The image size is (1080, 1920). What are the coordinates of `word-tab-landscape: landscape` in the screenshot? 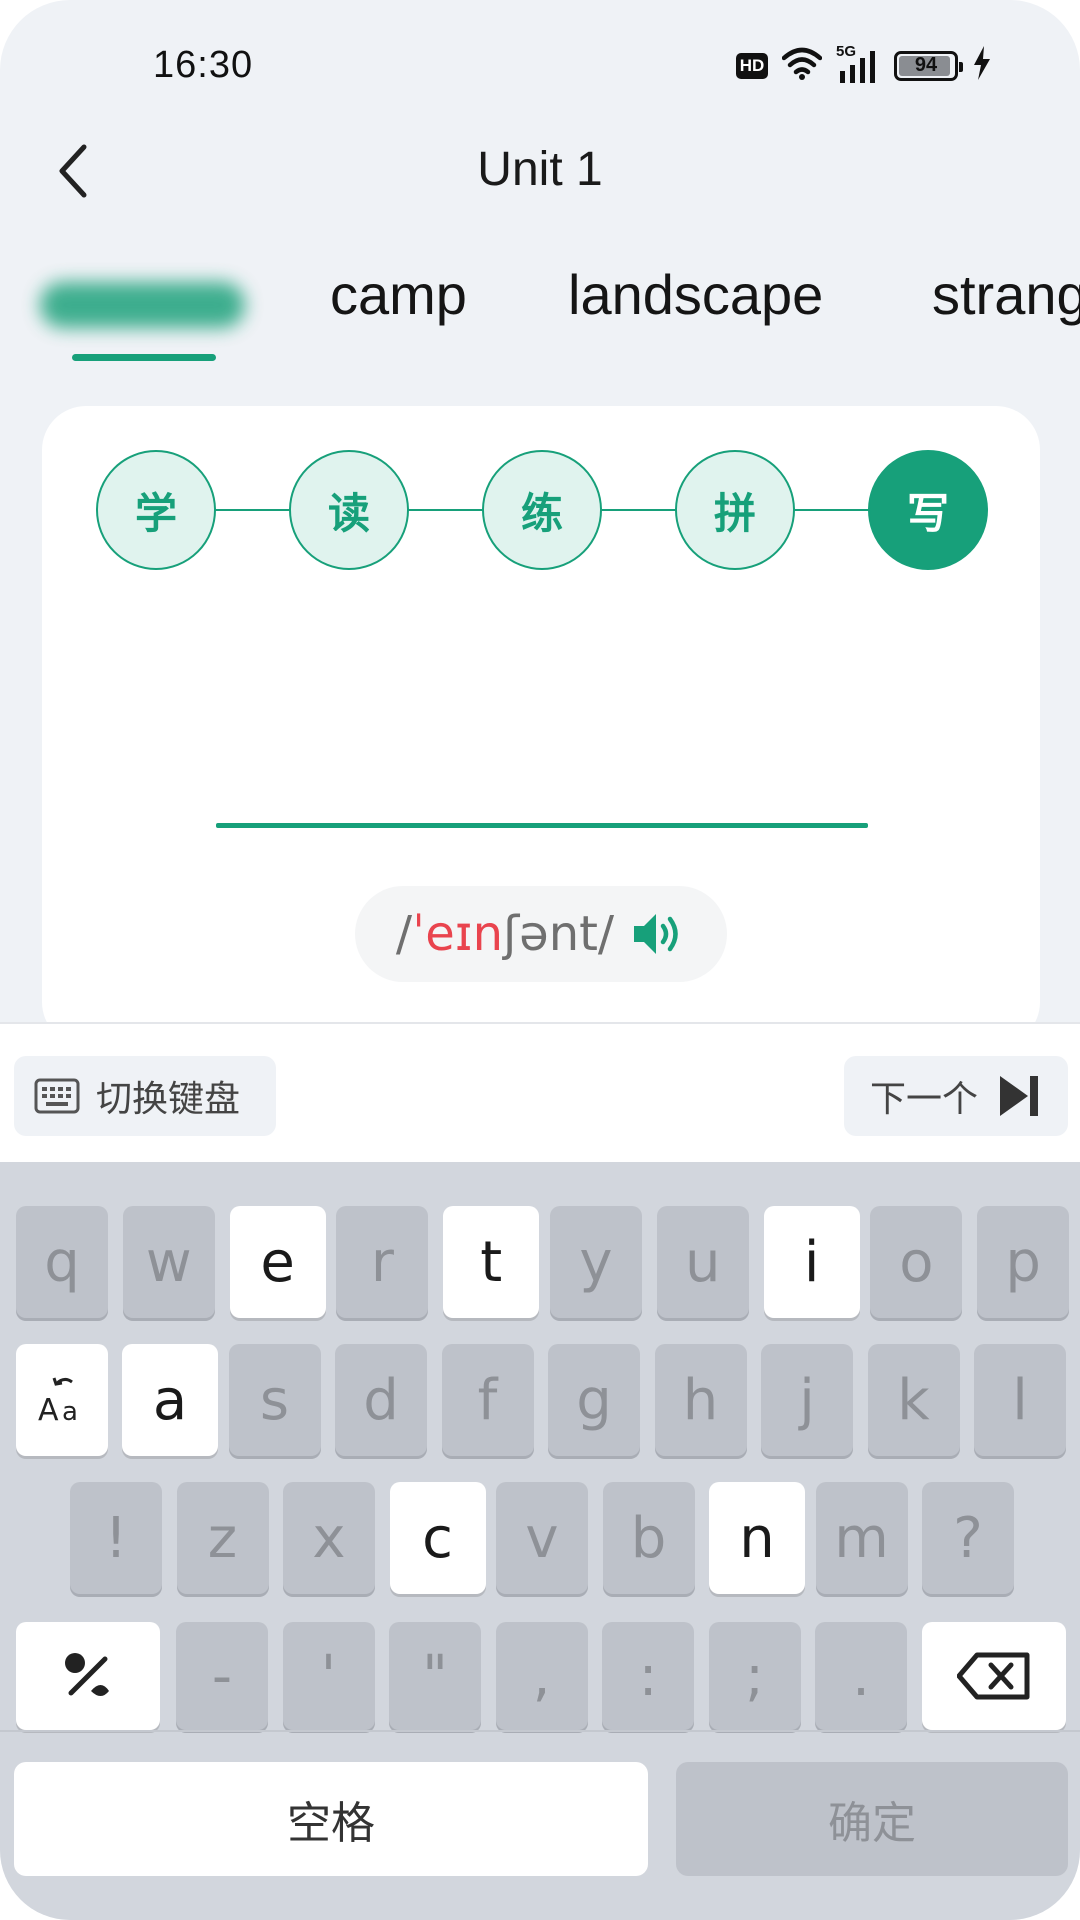 It's located at (695, 294).